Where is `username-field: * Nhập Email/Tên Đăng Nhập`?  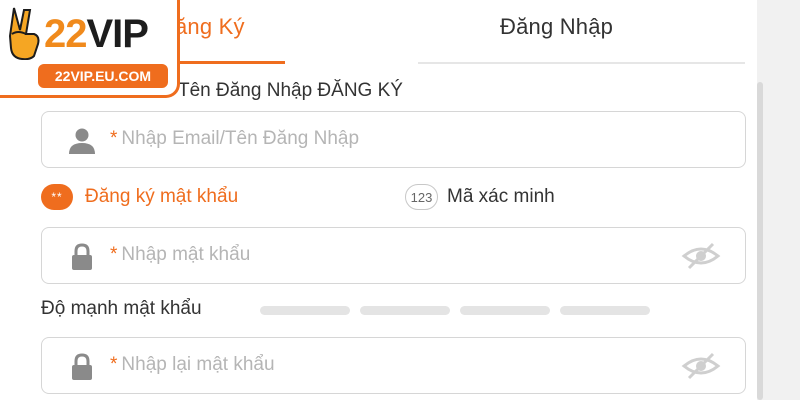
username-field: * Nhập Email/Tên Đăng Nhập is located at coordinates (393, 139).